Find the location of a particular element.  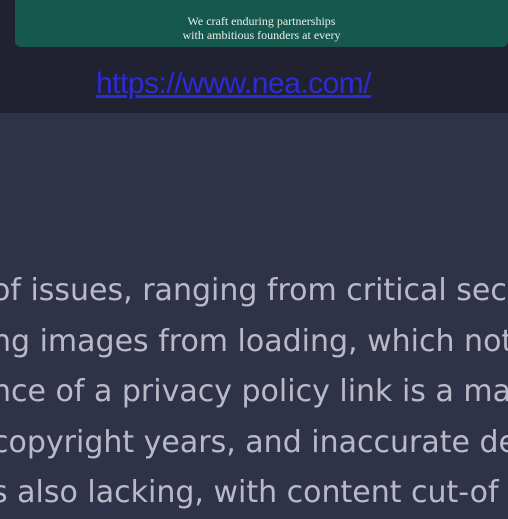

website-url-link: https://www.nea.com/ is located at coordinates (234, 84).